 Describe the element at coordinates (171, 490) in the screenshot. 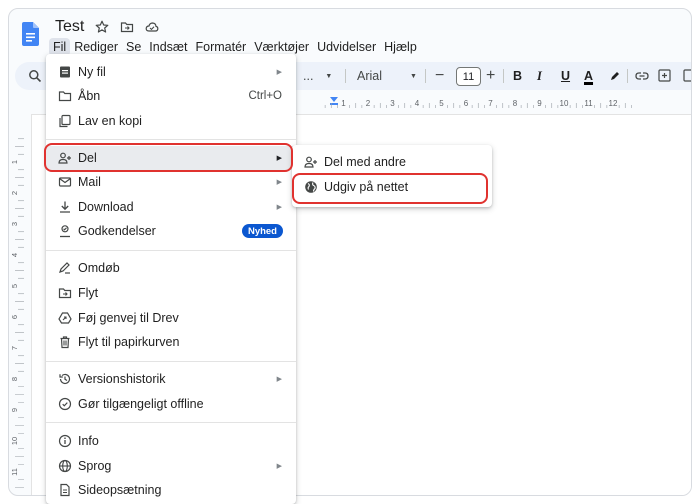

I see `menu-item-sideopsaetning: Sideopsætning` at that location.